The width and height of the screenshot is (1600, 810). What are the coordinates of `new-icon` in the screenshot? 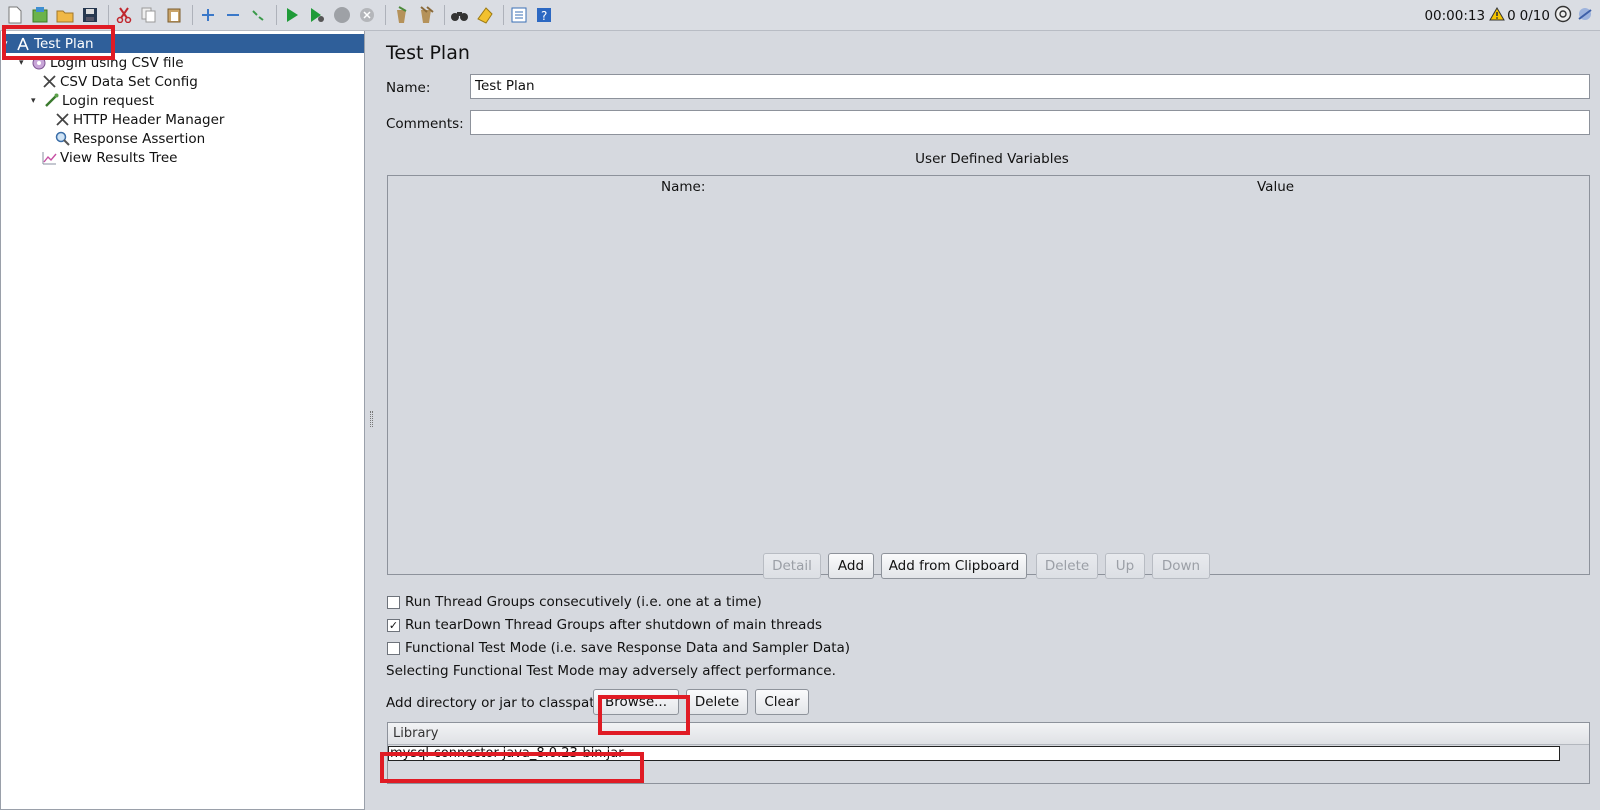 It's located at (15, 15).